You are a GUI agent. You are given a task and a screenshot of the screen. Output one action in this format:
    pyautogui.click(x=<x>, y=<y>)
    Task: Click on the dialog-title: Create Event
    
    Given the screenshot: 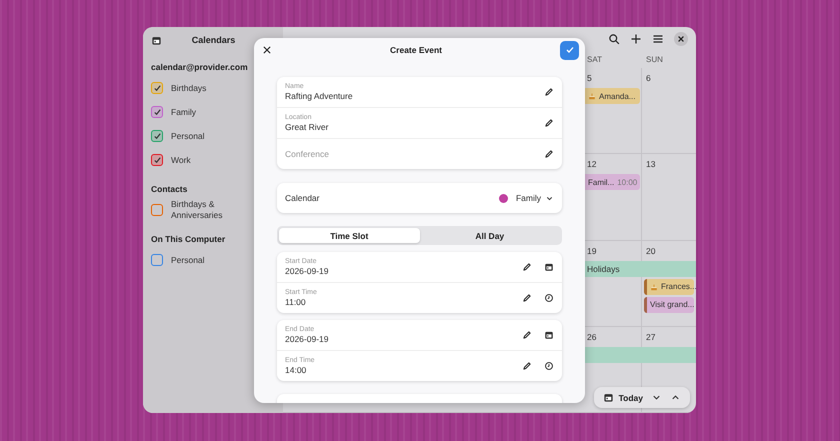 What is the action you would take?
    pyautogui.click(x=416, y=50)
    